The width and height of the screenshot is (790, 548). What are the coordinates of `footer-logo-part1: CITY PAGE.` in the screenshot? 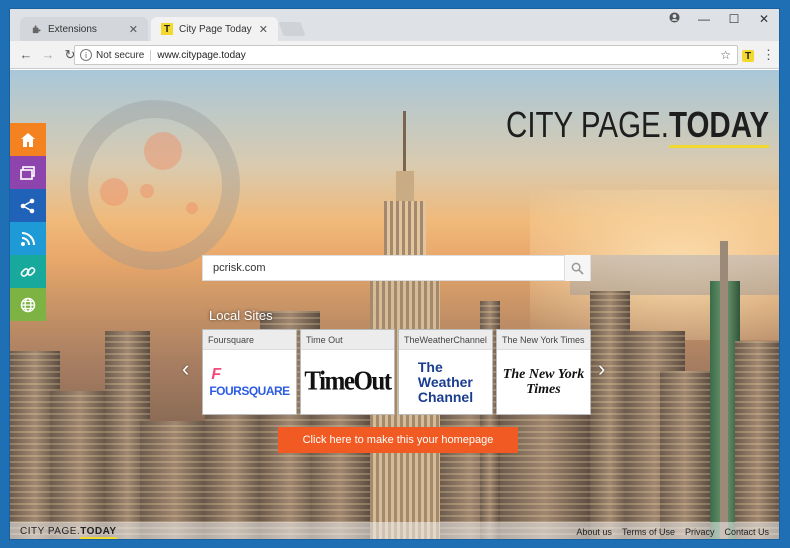 It's located at (50, 531).